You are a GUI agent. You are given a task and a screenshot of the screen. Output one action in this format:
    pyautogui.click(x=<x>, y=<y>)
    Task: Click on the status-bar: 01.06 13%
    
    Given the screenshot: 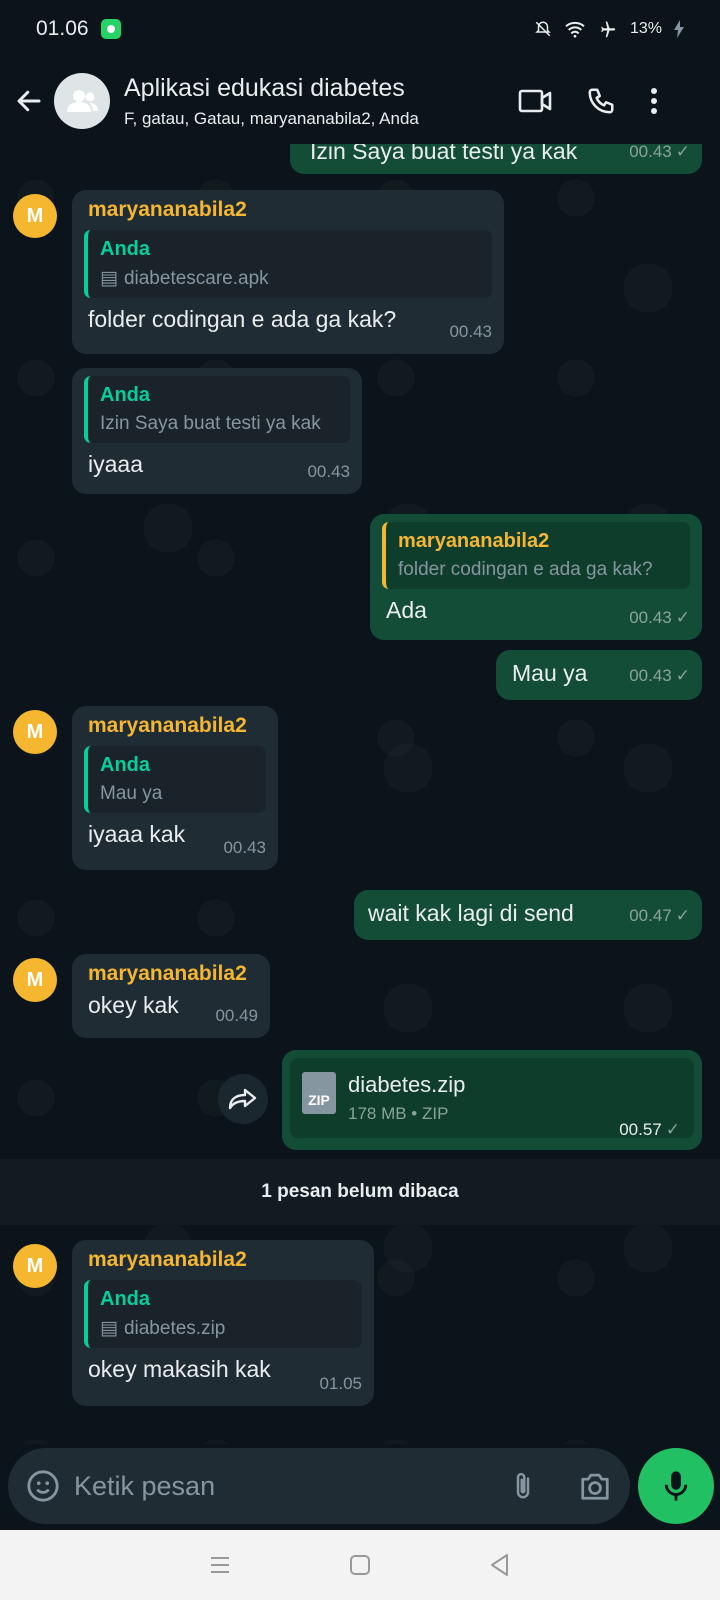 What is the action you would take?
    pyautogui.click(x=360, y=29)
    